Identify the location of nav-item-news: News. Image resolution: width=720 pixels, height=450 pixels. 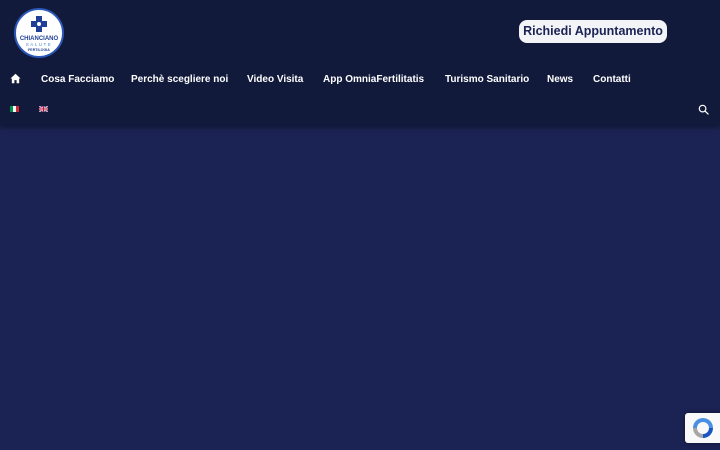
(560, 80).